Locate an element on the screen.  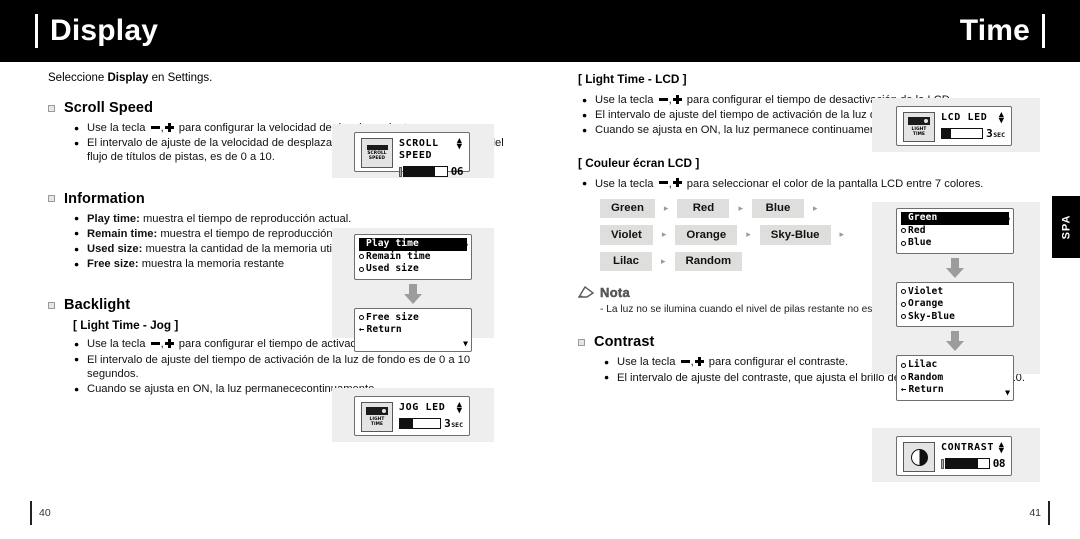
lcd-meter: 06 is located at coordinates (431, 171).